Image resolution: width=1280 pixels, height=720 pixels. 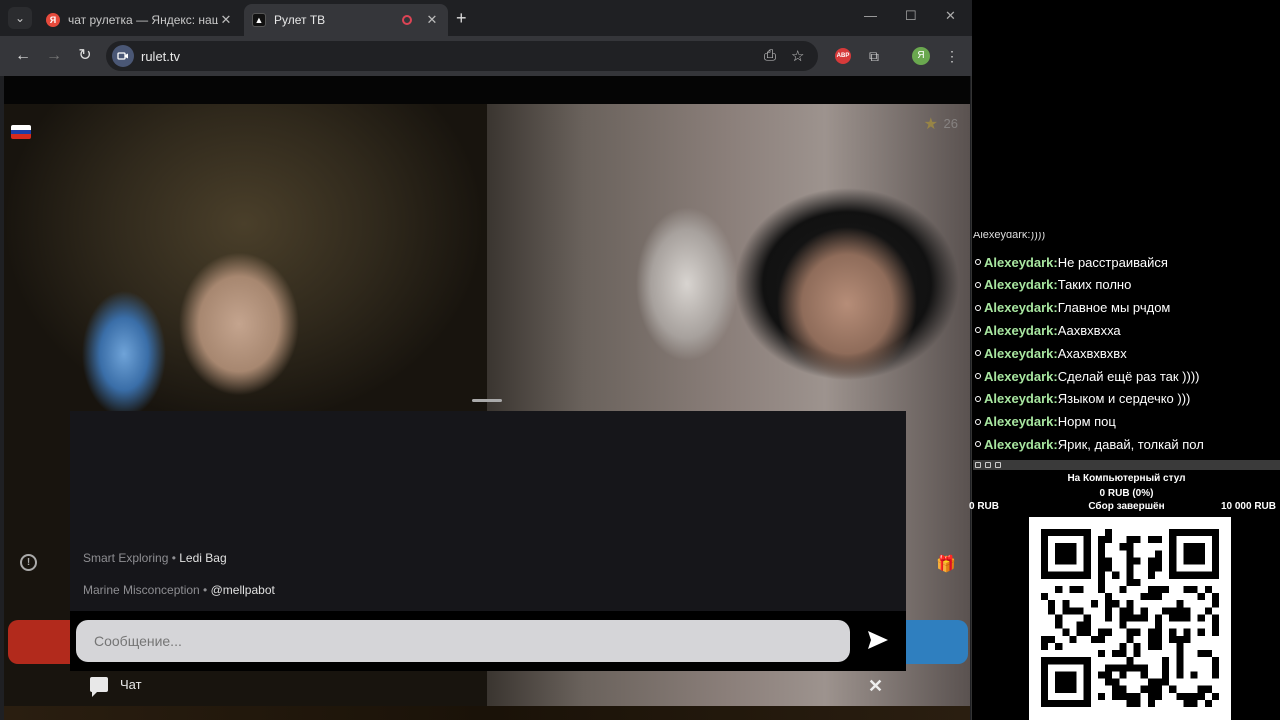 I want to click on track-artist: Smart Exploring •, so click(x=129, y=558).